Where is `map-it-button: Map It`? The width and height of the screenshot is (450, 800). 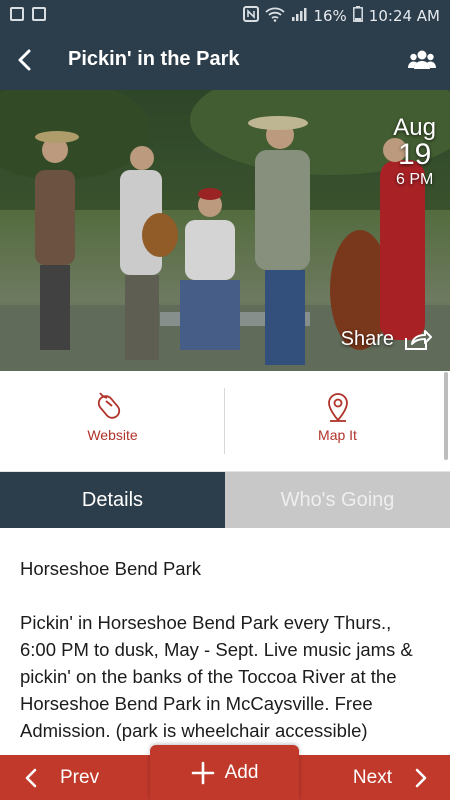 map-it-button: Map It is located at coordinates (337, 416).